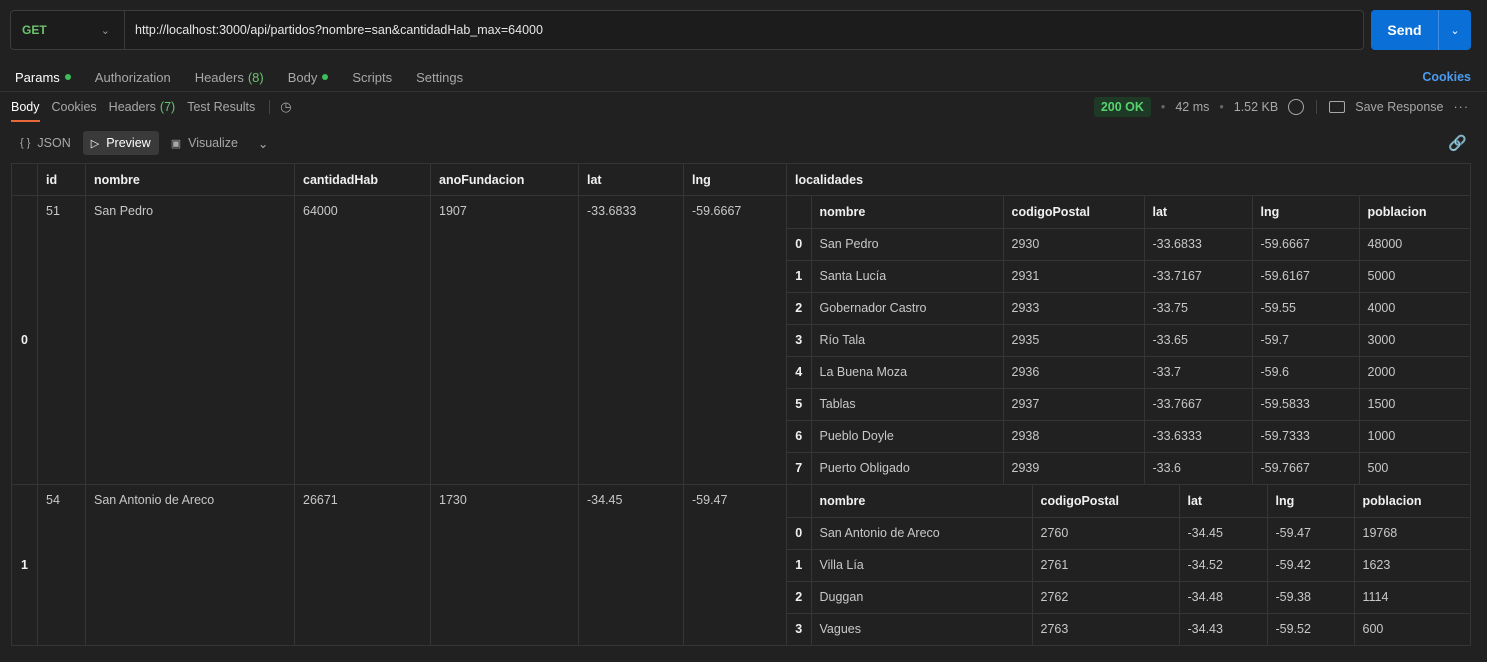 Image resolution: width=1487 pixels, height=662 pixels. I want to click on play-icon: ▷, so click(95, 143).